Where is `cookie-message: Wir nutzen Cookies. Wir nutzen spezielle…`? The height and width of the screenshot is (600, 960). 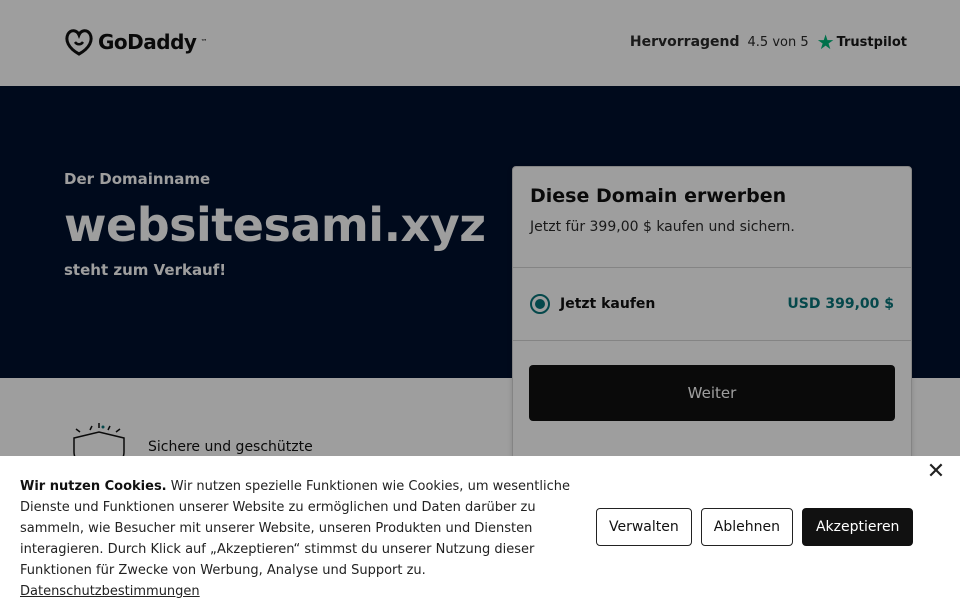
cookie-message: Wir nutzen Cookies. Wir nutzen spezielle… is located at coordinates (307, 538).